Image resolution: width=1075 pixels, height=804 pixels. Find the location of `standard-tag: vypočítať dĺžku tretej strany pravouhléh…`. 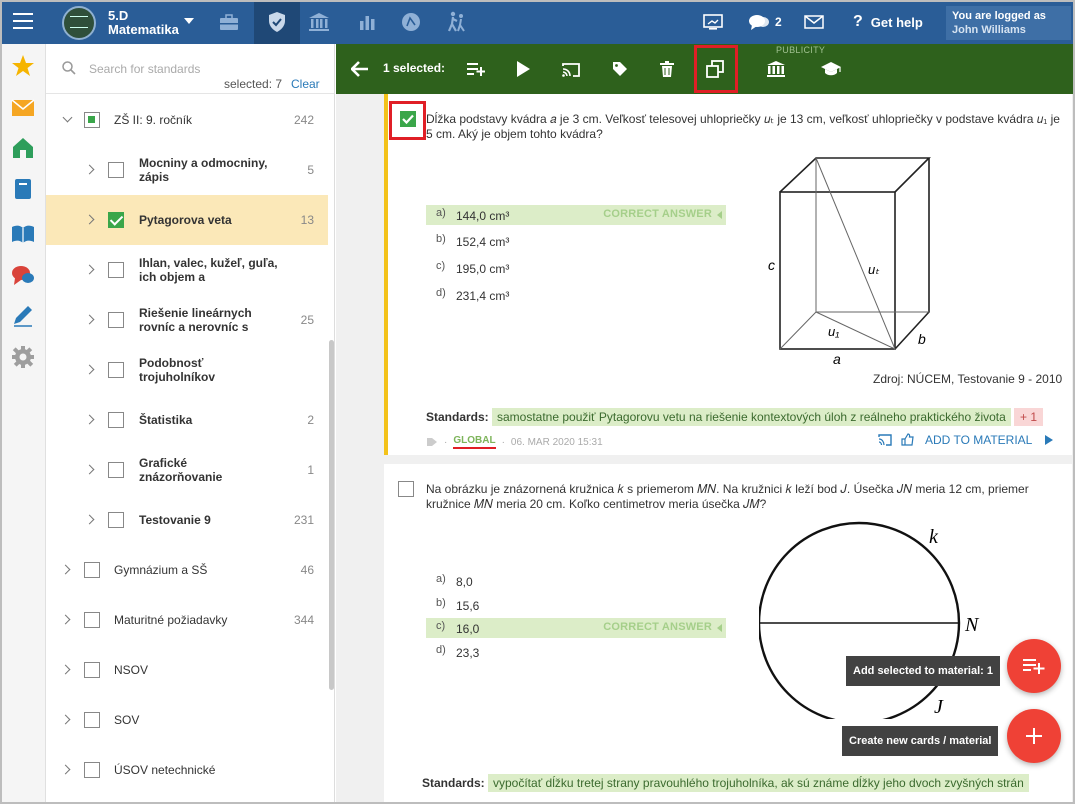

standard-tag: vypočítať dĺžku tretej strany pravouhléh… is located at coordinates (758, 783).